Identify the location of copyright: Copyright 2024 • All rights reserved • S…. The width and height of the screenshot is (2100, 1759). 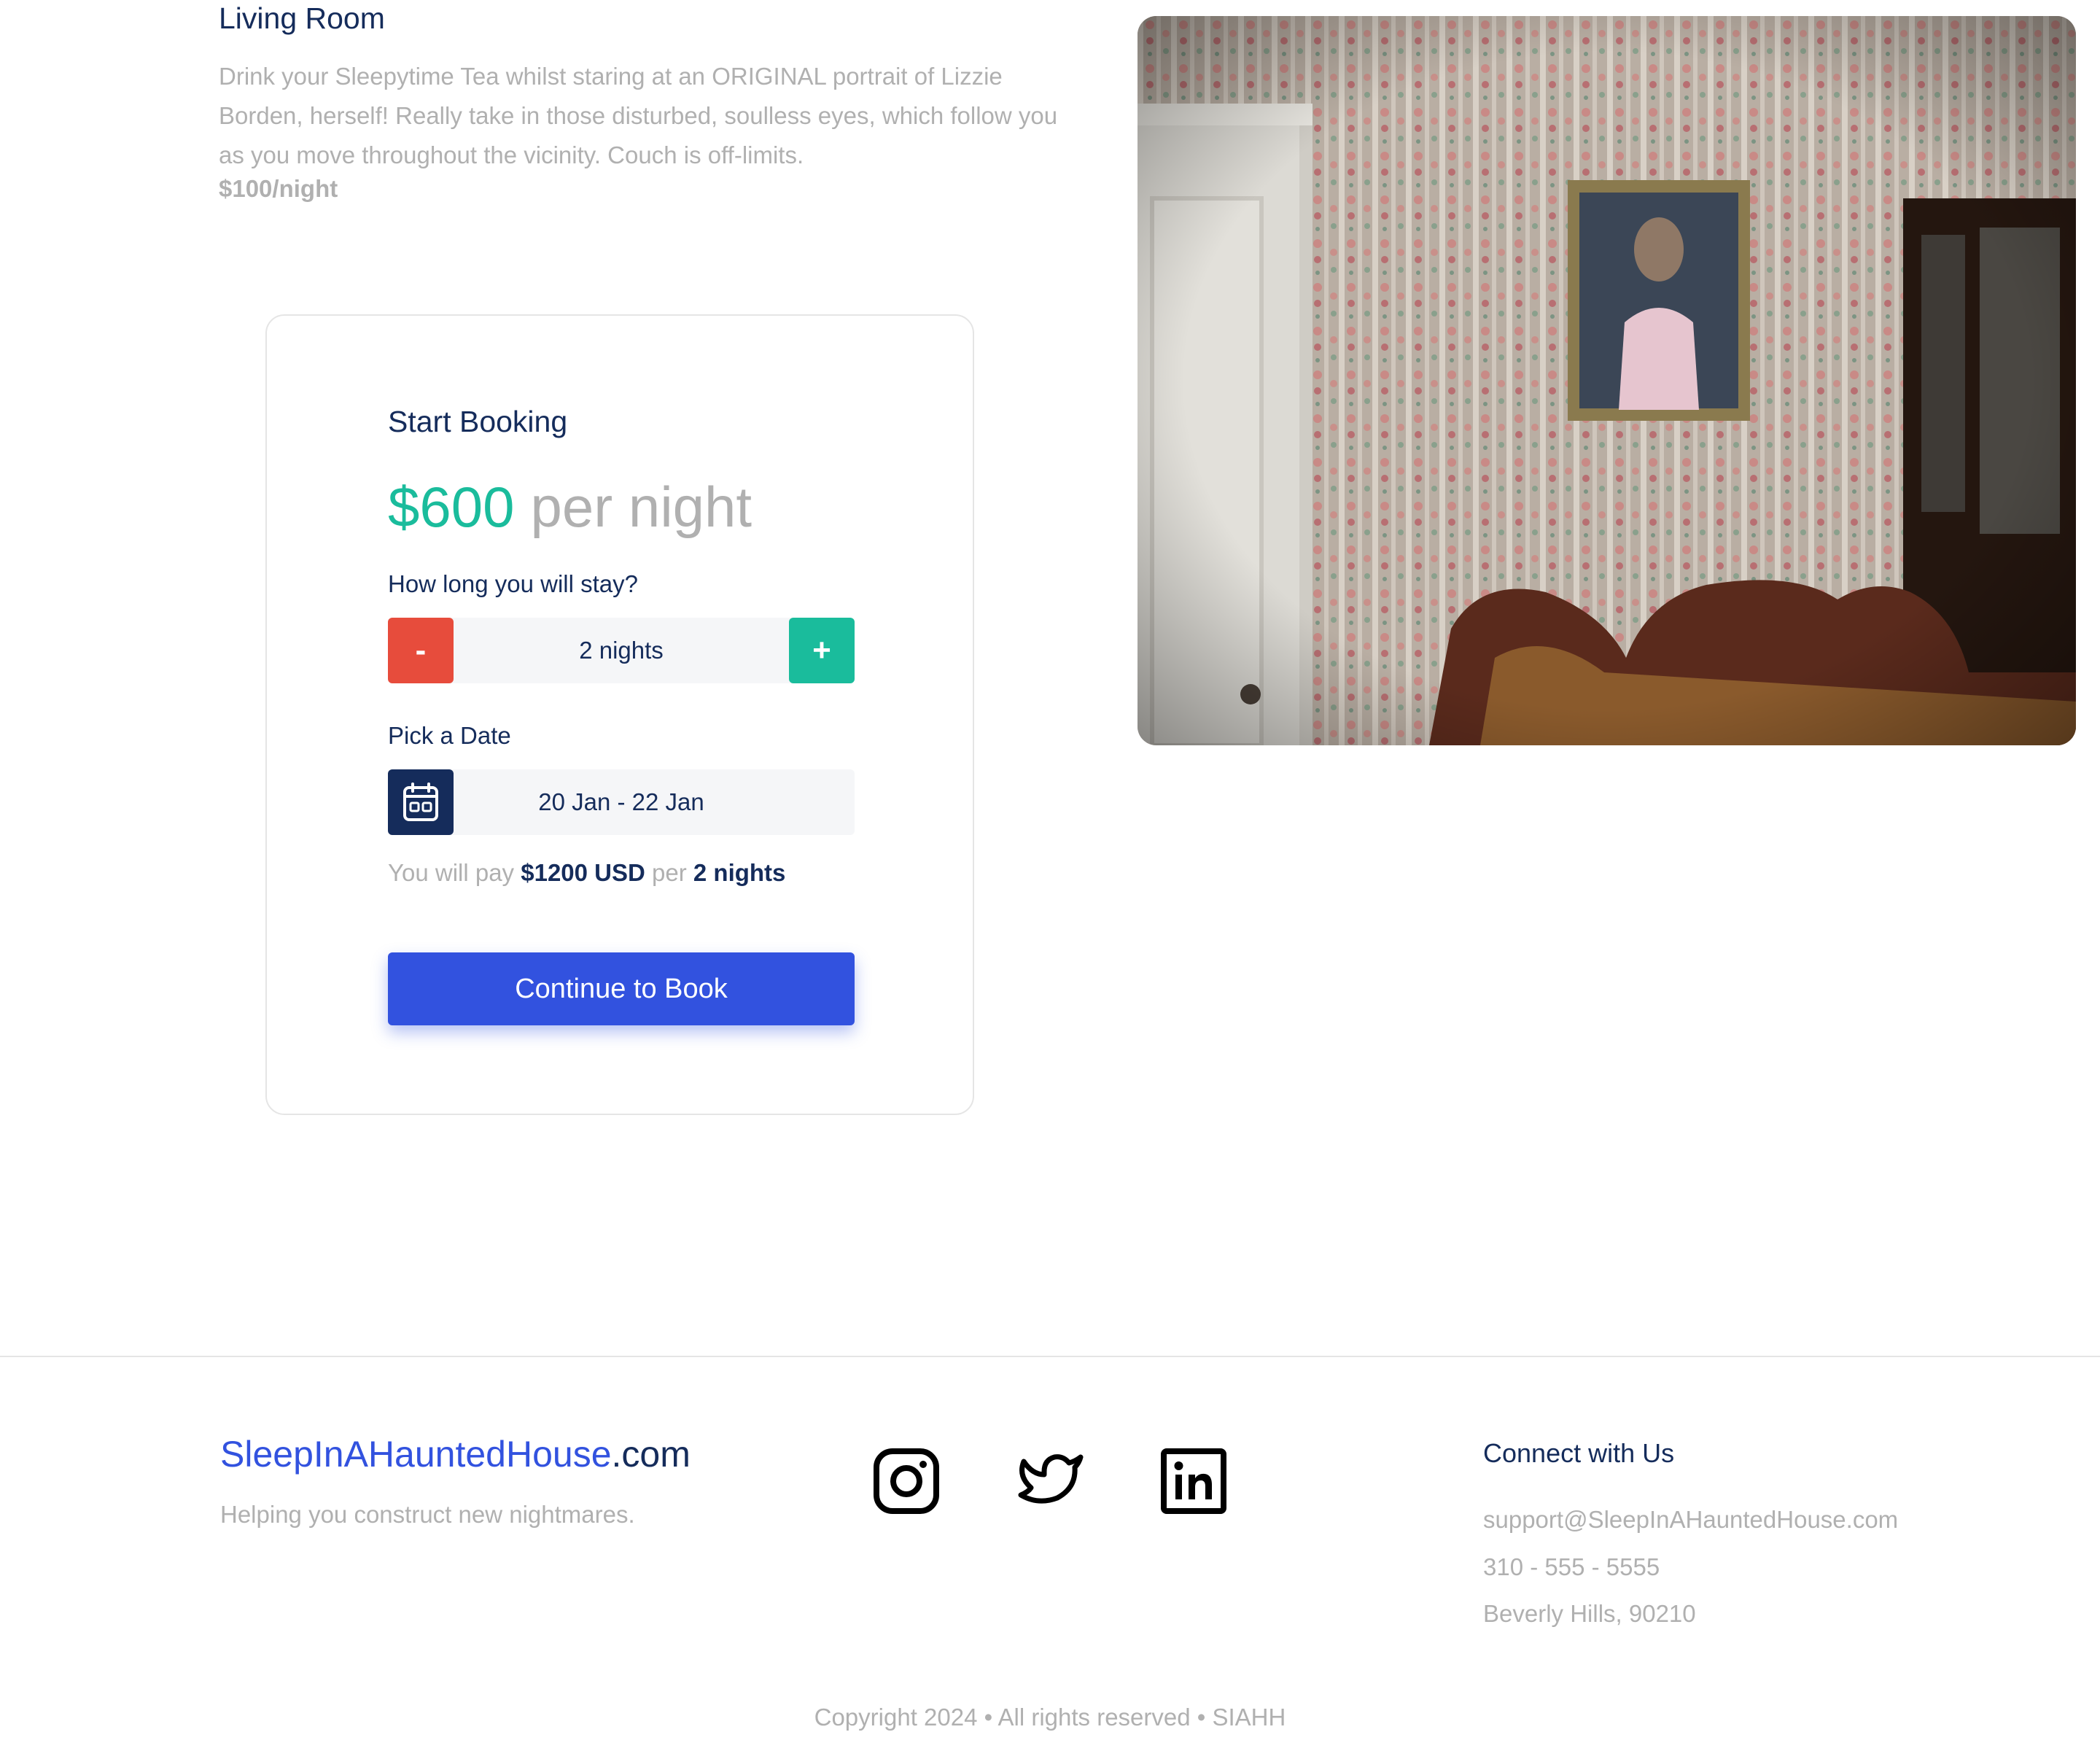
(1050, 1718).